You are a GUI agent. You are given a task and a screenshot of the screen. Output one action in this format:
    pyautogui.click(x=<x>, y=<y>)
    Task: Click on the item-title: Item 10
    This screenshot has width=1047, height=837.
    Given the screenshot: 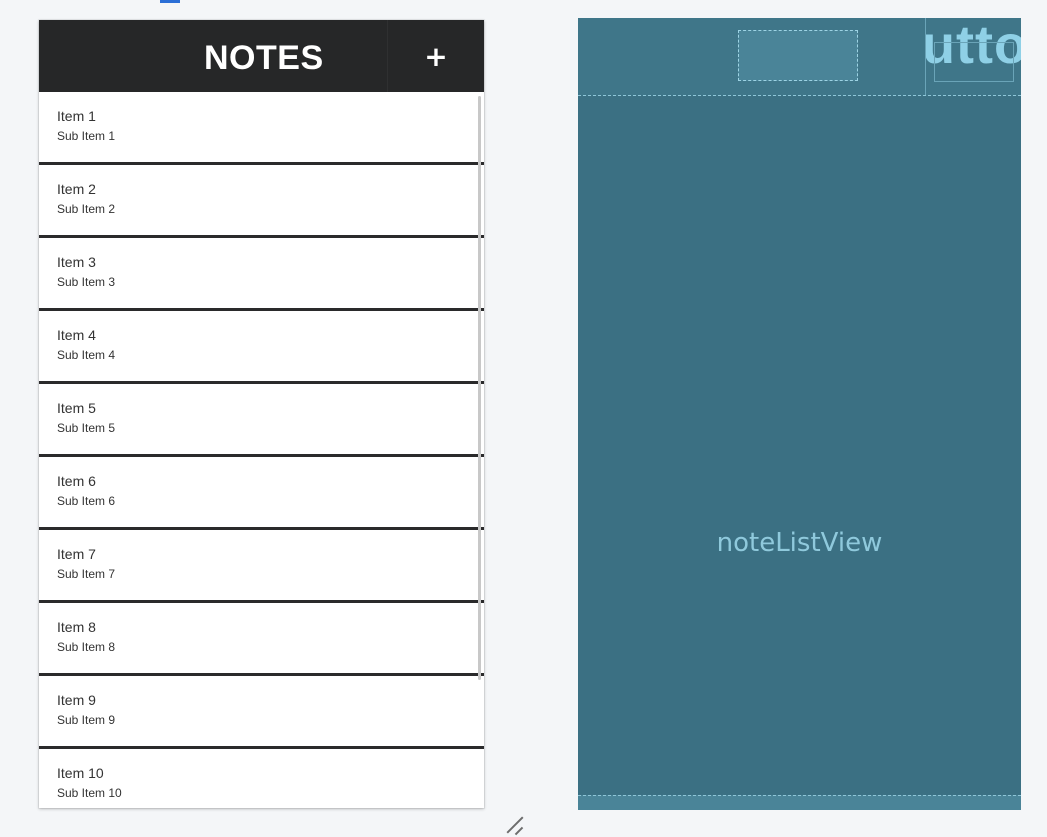 What is the action you would take?
    pyautogui.click(x=80, y=773)
    